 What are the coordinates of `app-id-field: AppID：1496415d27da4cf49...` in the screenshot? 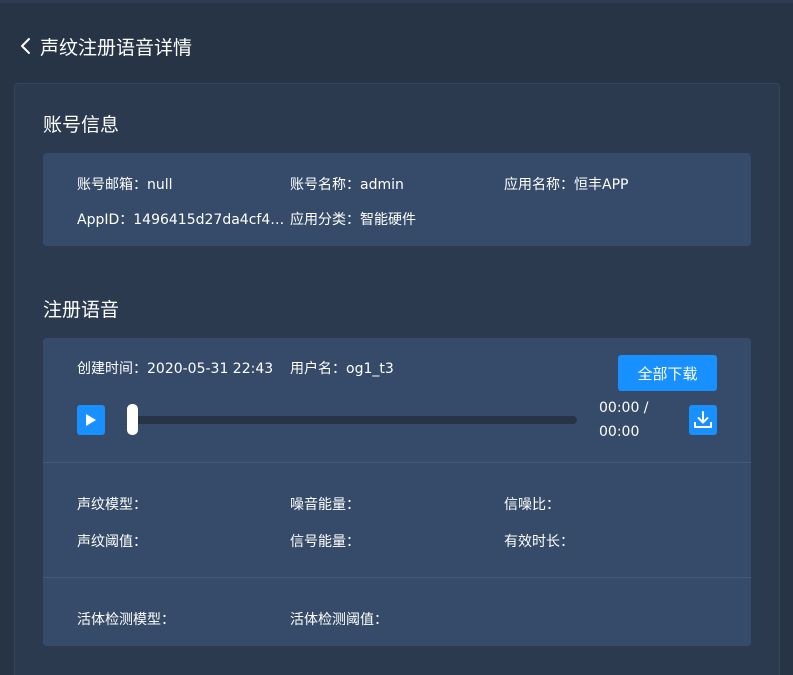 It's located at (183, 219).